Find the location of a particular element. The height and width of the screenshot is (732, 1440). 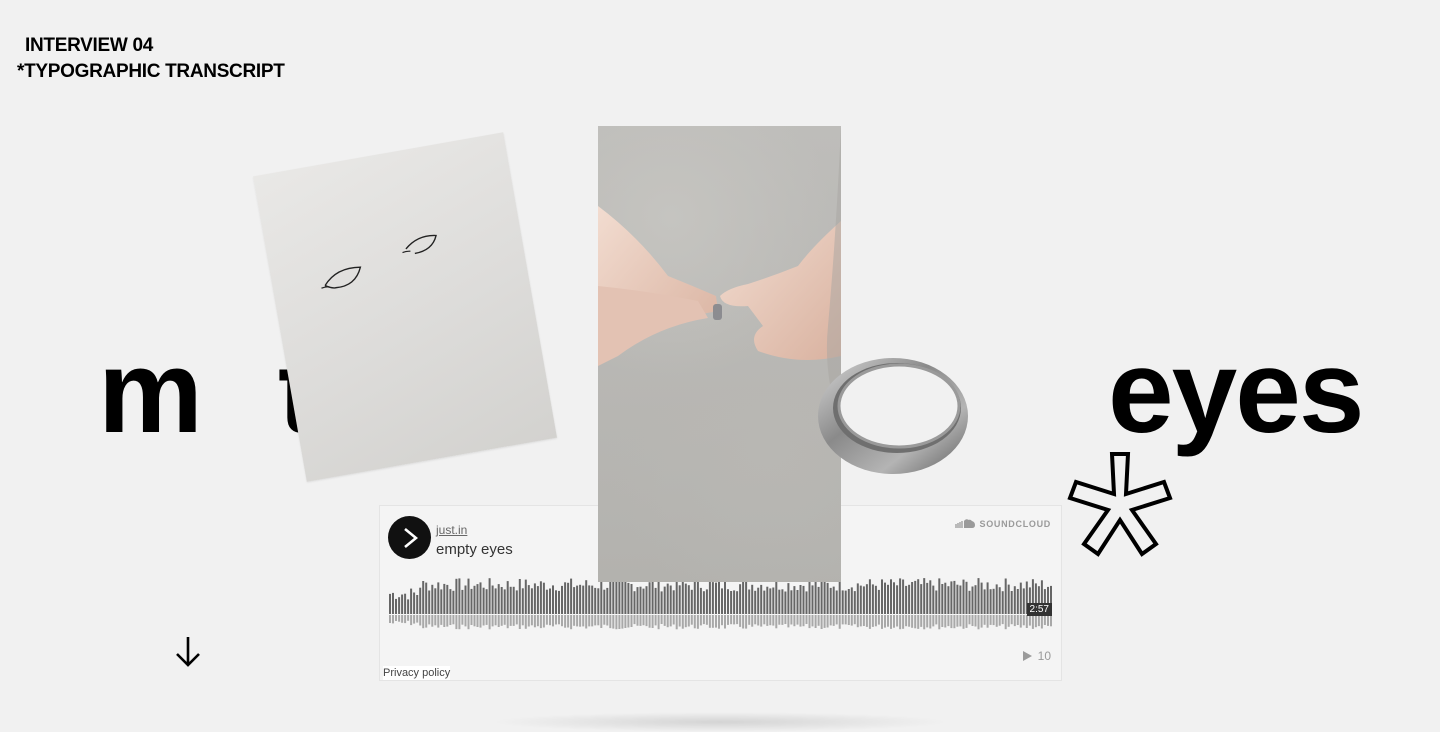

track-duration: 2:57 is located at coordinates (1039, 609).